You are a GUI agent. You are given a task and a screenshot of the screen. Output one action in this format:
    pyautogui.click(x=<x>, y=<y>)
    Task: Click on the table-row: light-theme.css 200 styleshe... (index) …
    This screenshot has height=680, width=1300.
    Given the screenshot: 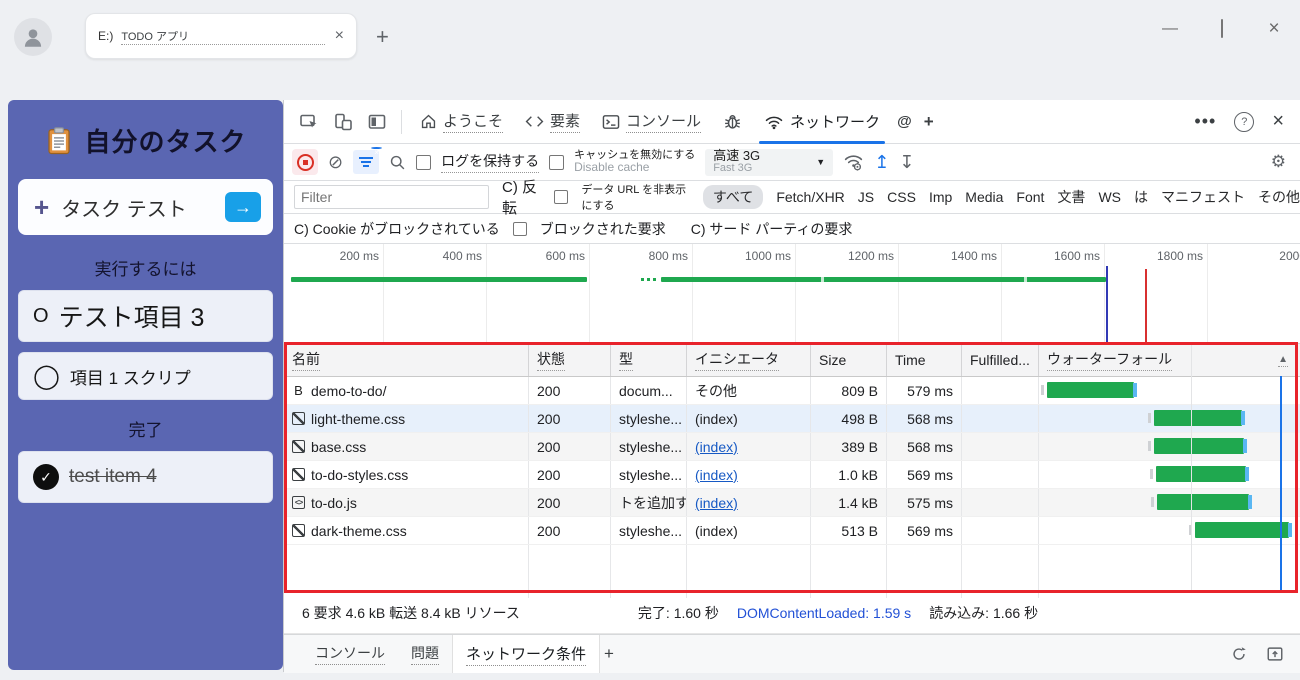 What is the action you would take?
    pyautogui.click(x=792, y=419)
    